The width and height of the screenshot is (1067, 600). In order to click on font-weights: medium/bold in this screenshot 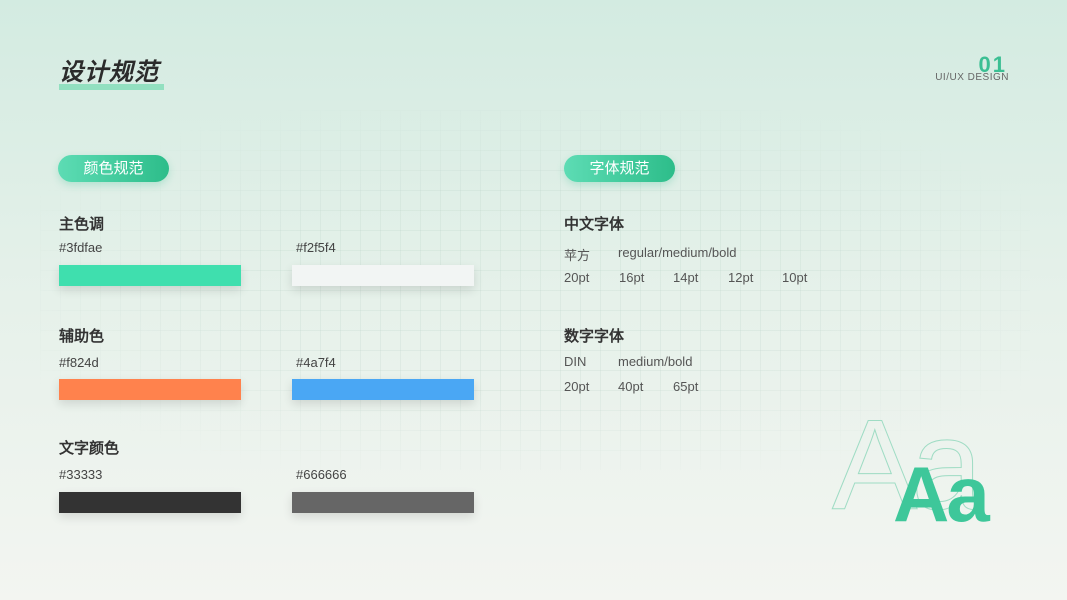, I will do `click(655, 361)`.